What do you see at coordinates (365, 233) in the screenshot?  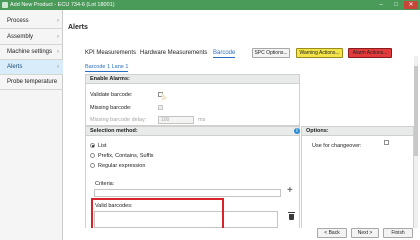 I see `next-button: Next >` at bounding box center [365, 233].